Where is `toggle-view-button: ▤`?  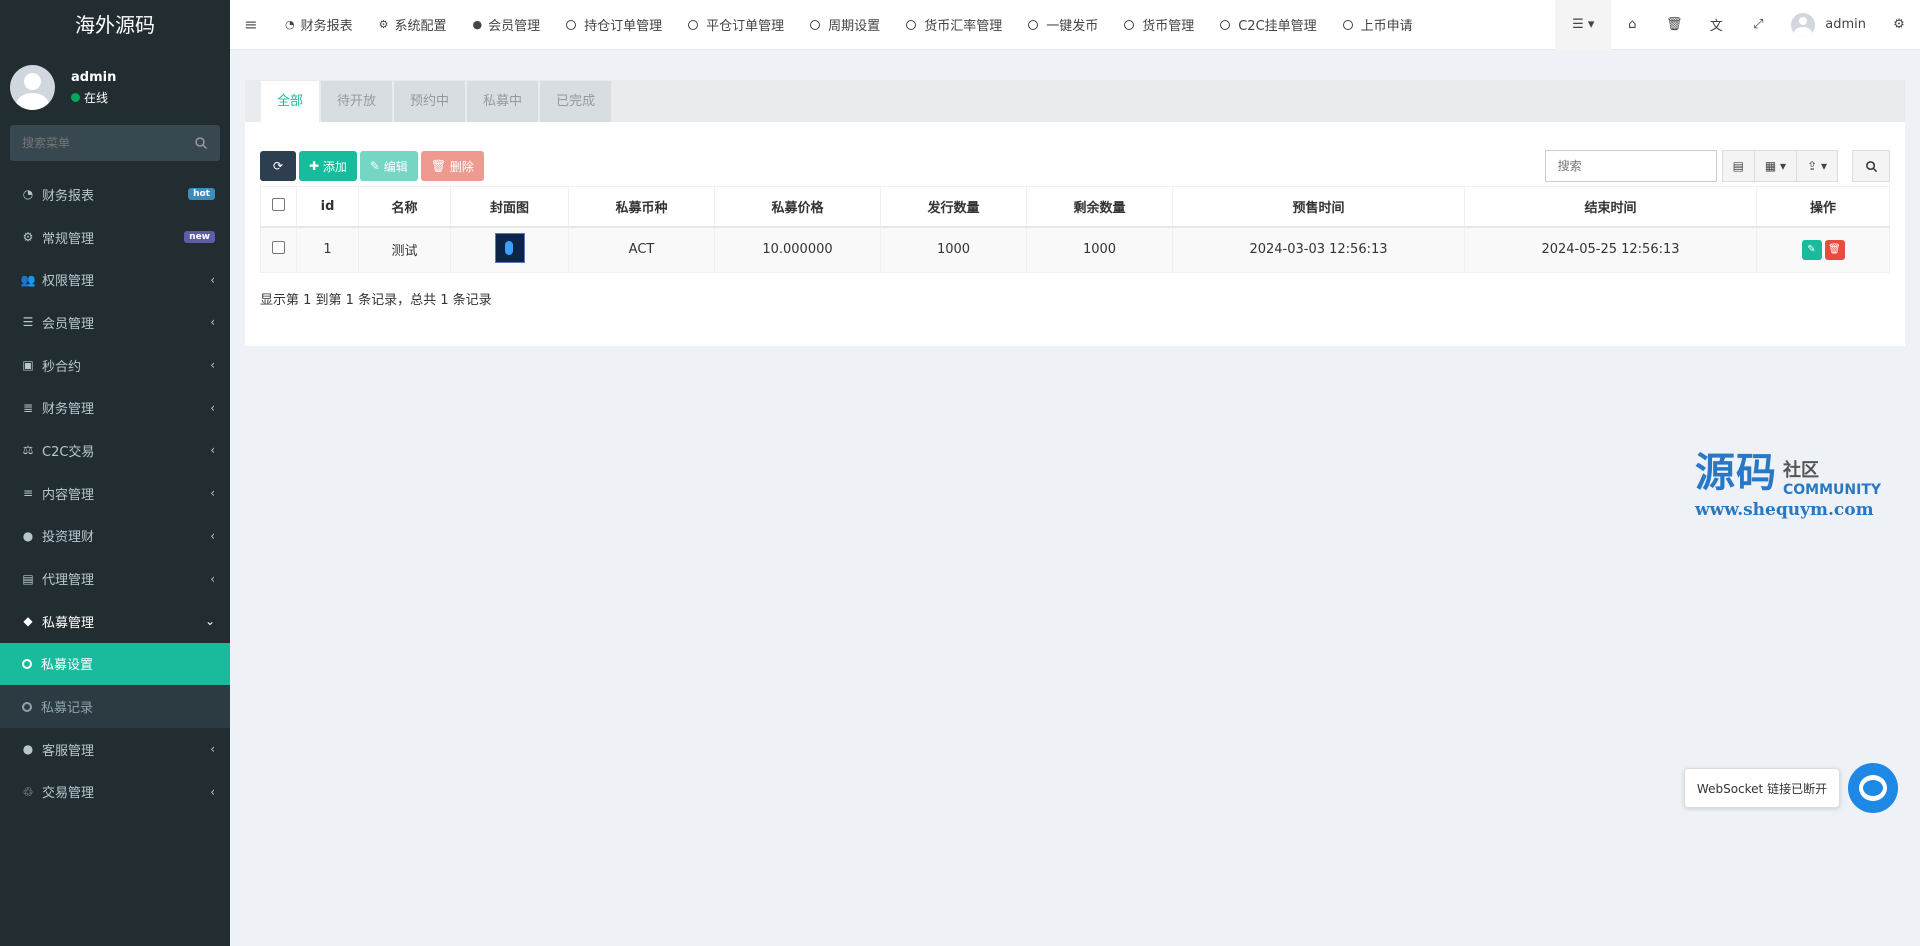
toggle-view-button: ▤ is located at coordinates (1738, 166).